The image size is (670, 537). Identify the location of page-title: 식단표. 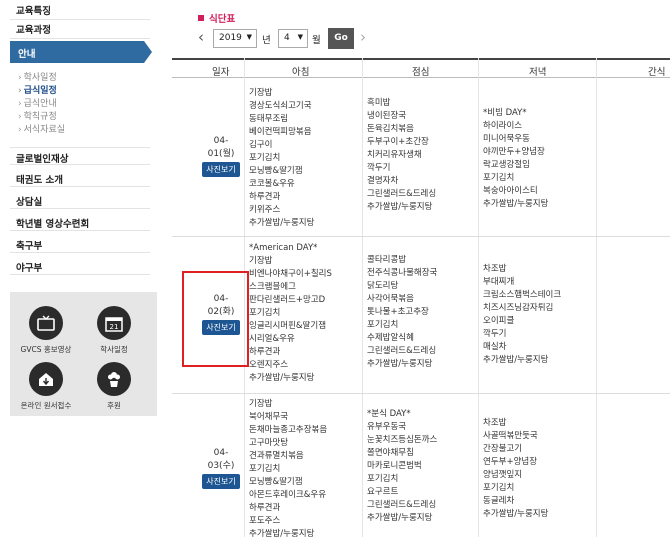
(216, 18).